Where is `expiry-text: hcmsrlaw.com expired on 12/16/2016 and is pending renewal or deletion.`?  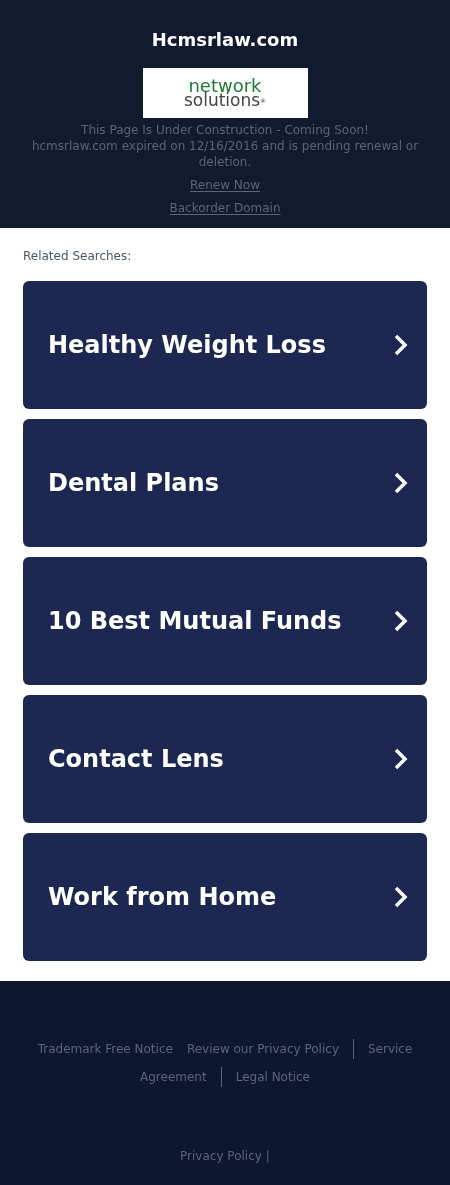 expiry-text: hcmsrlaw.com expired on 12/16/2016 and is pending renewal or deletion. is located at coordinates (225, 154).